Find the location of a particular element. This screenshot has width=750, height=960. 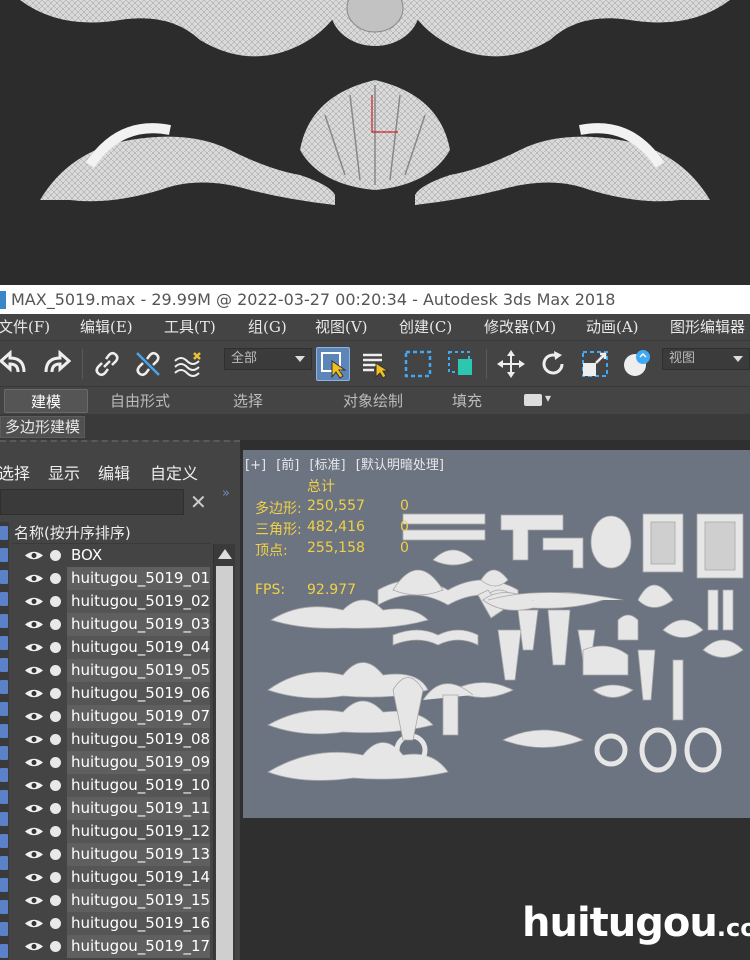

rect-region-icon is located at coordinates (418, 364).